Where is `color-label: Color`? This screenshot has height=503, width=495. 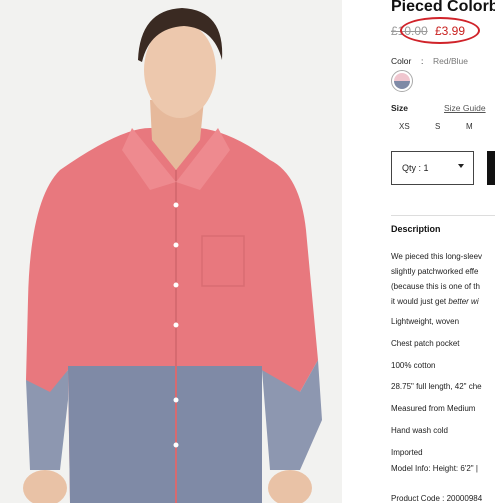 color-label: Color is located at coordinates (401, 61).